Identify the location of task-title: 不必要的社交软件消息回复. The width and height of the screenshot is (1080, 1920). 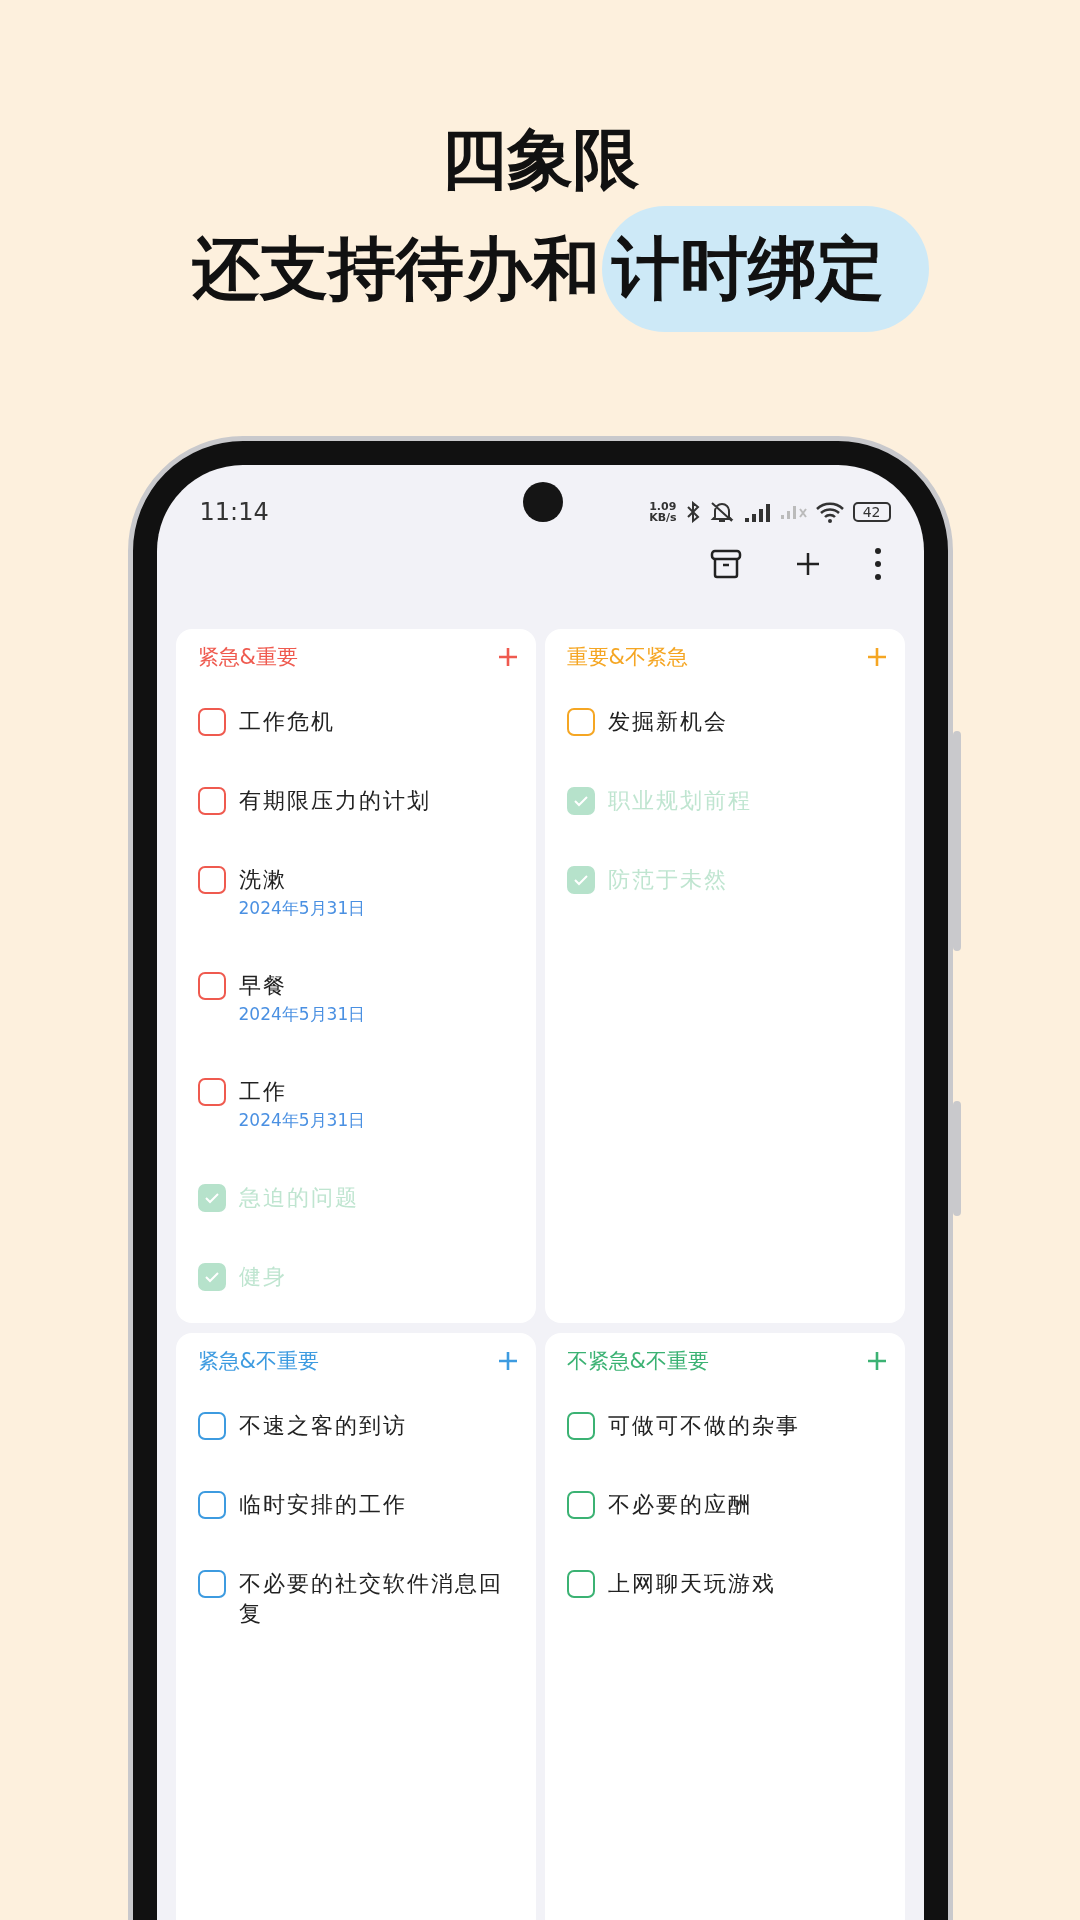
(371, 1599).